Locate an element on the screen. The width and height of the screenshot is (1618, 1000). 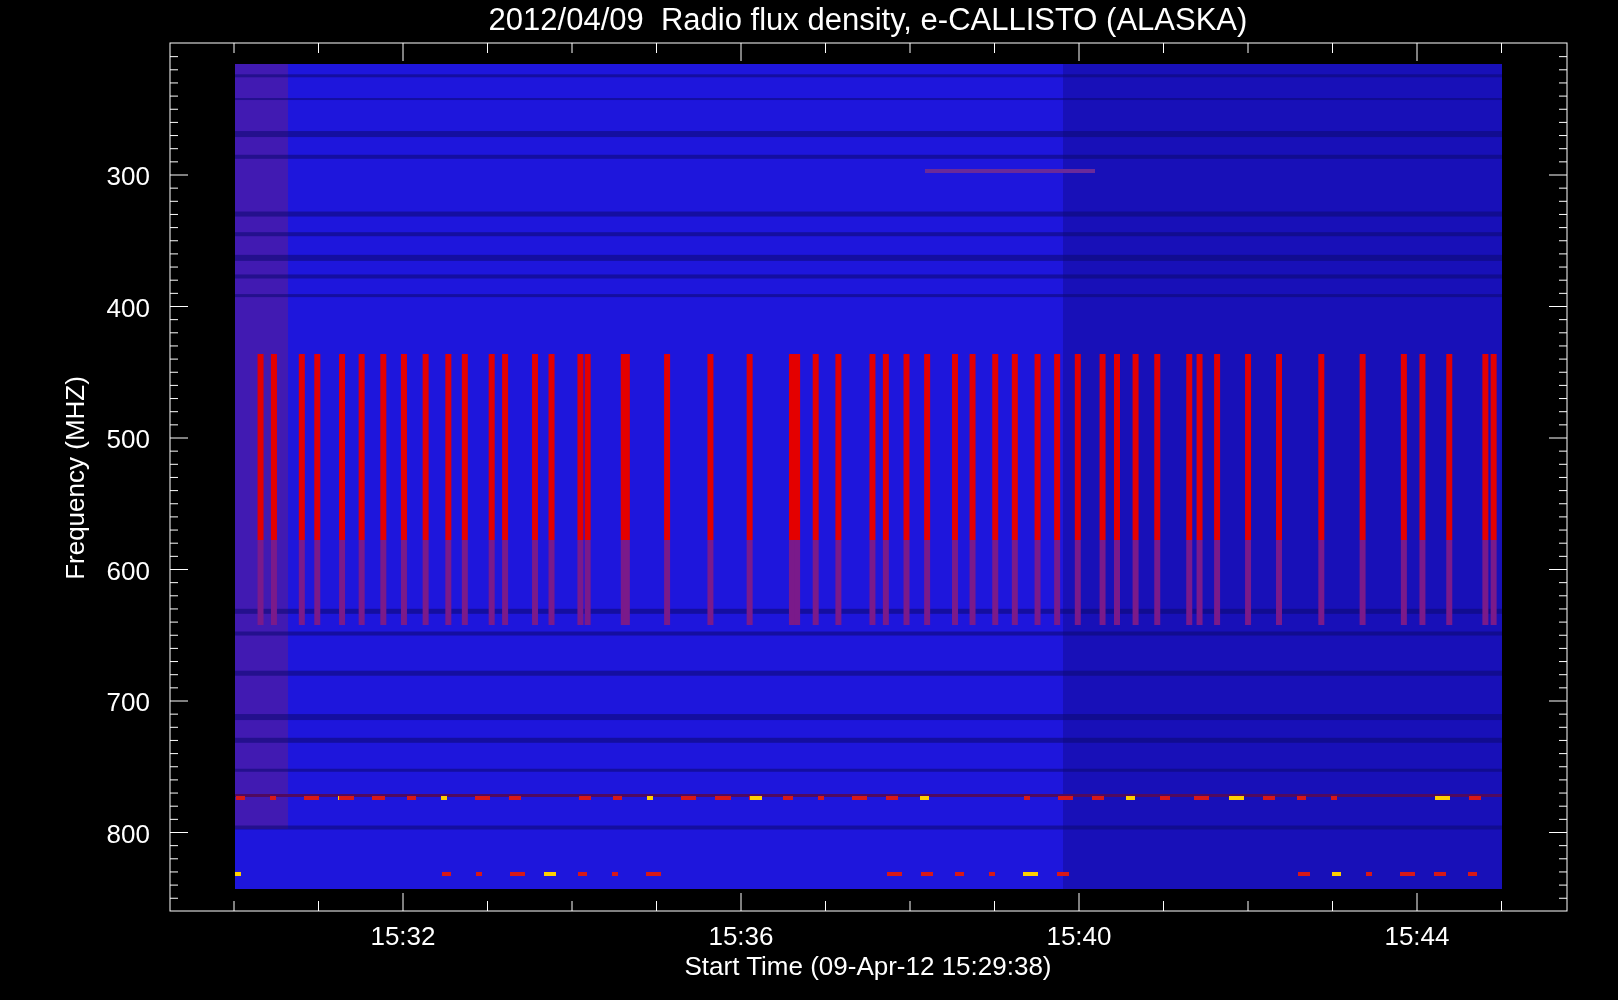
plot-title: 2012/04/09 Radio flux density, e-CALLISTO (ALASKA) is located at coordinates (868, 19).